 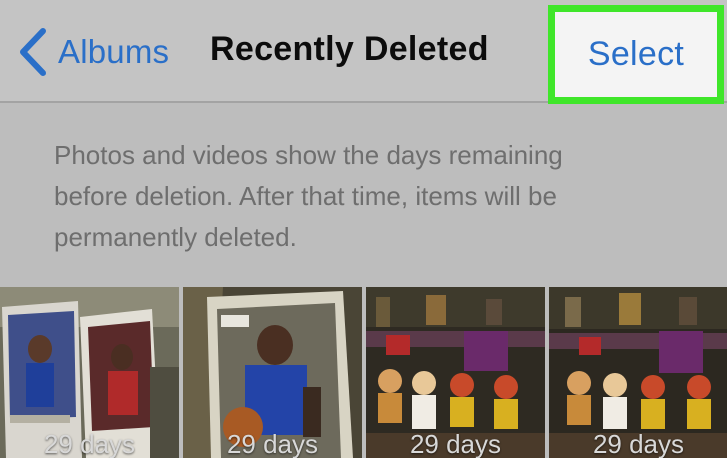 I want to click on info-line: permanently deleted., so click(x=175, y=237).